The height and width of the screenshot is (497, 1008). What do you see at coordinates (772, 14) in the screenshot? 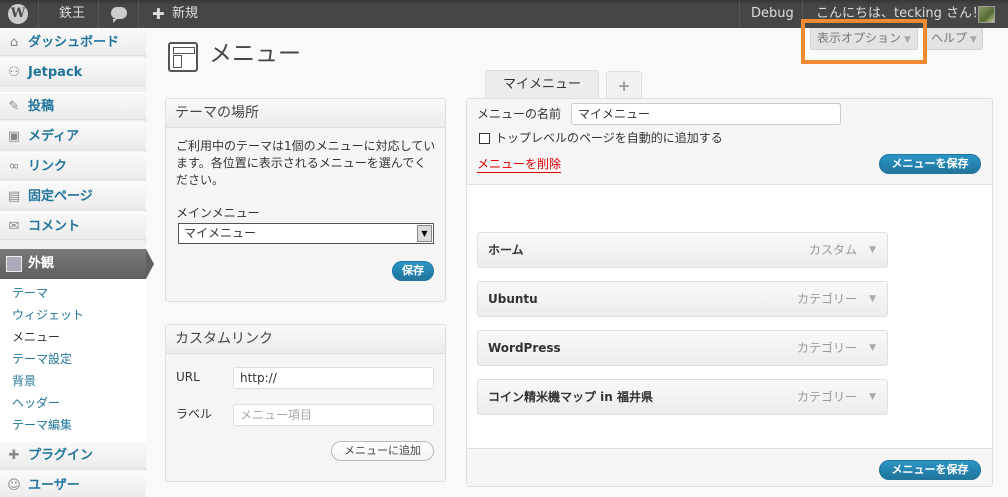
I see `debug-link: Debug` at bounding box center [772, 14].